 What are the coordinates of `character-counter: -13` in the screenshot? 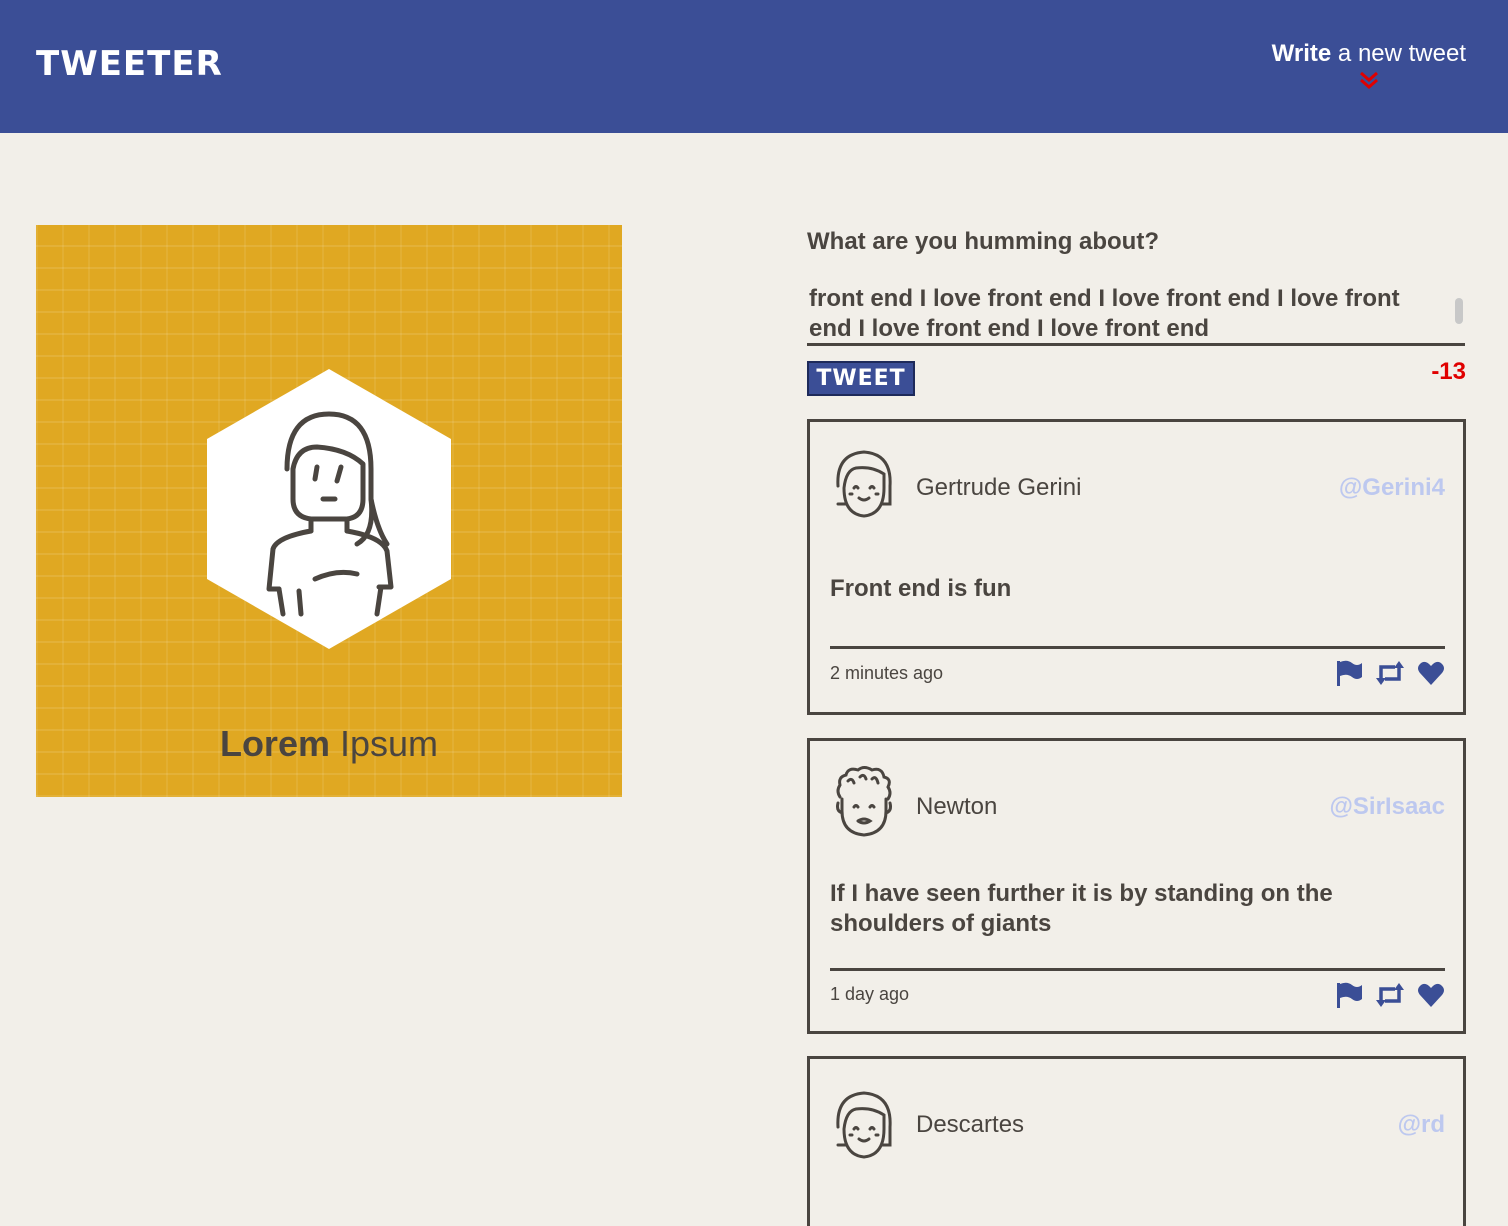 It's located at (1448, 371).